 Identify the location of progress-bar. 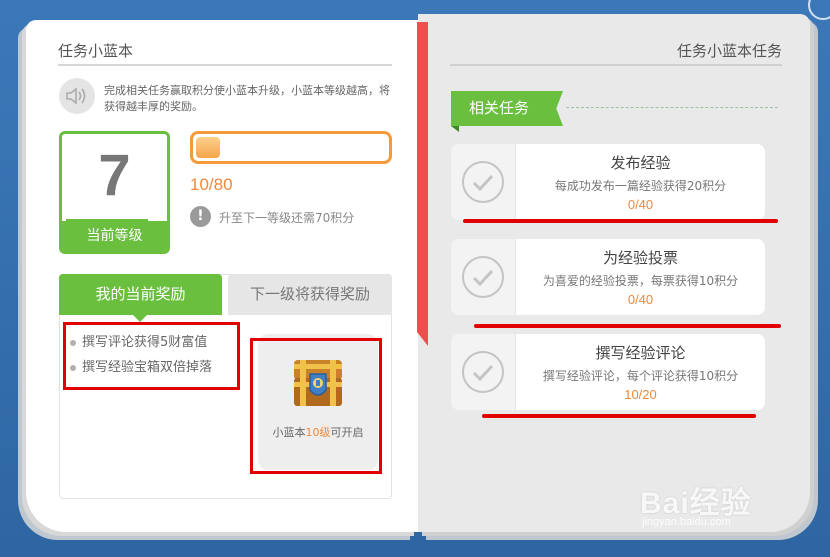
(291, 147).